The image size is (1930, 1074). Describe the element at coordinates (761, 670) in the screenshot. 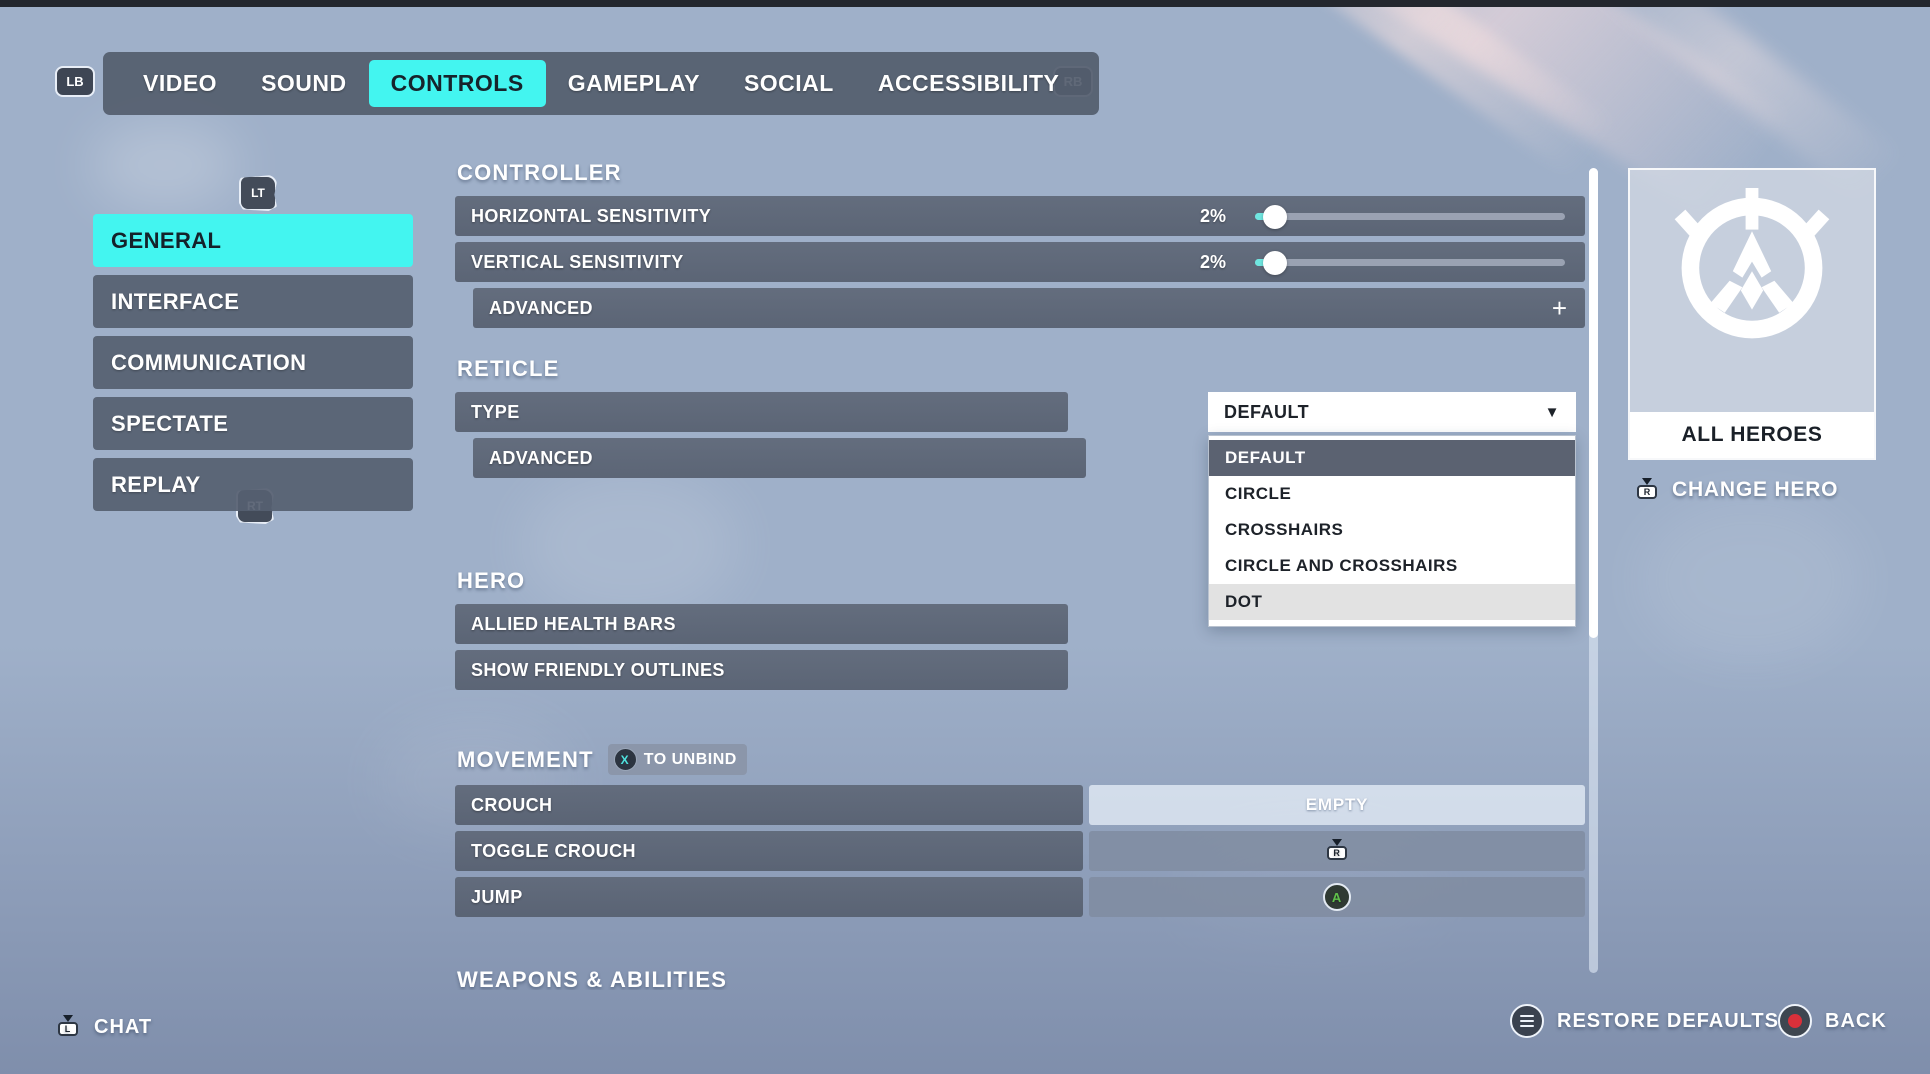

I see `setting-row-show-friendly-outlines: SHOW FRIENDLY OUTLINES` at that location.